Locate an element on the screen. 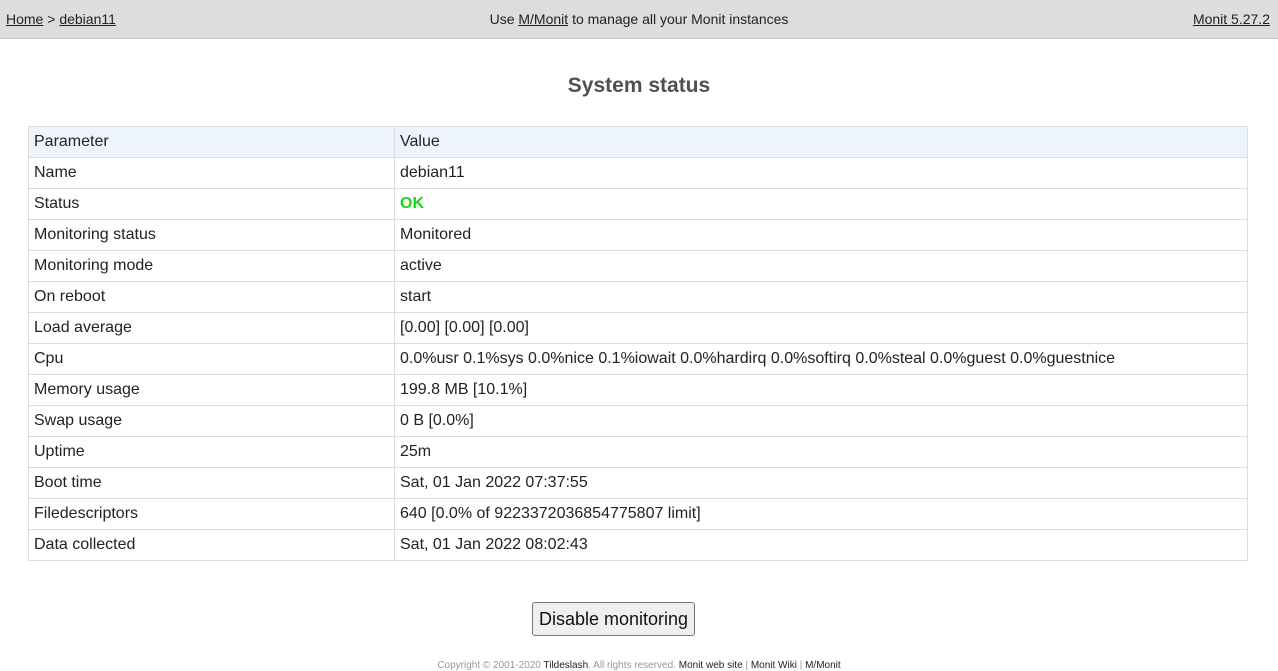  copyright-text: Copyright © 2001-2020 is located at coordinates (489, 665).